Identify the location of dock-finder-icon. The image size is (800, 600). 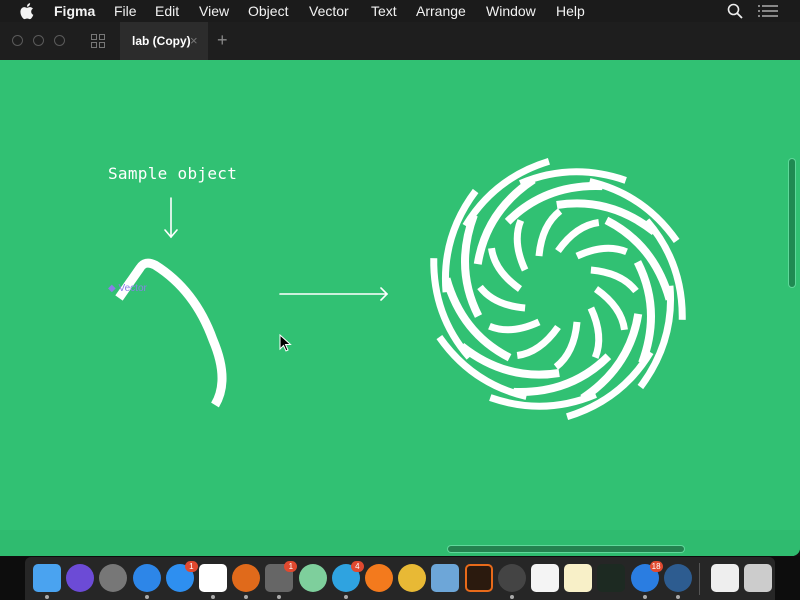
(47, 578).